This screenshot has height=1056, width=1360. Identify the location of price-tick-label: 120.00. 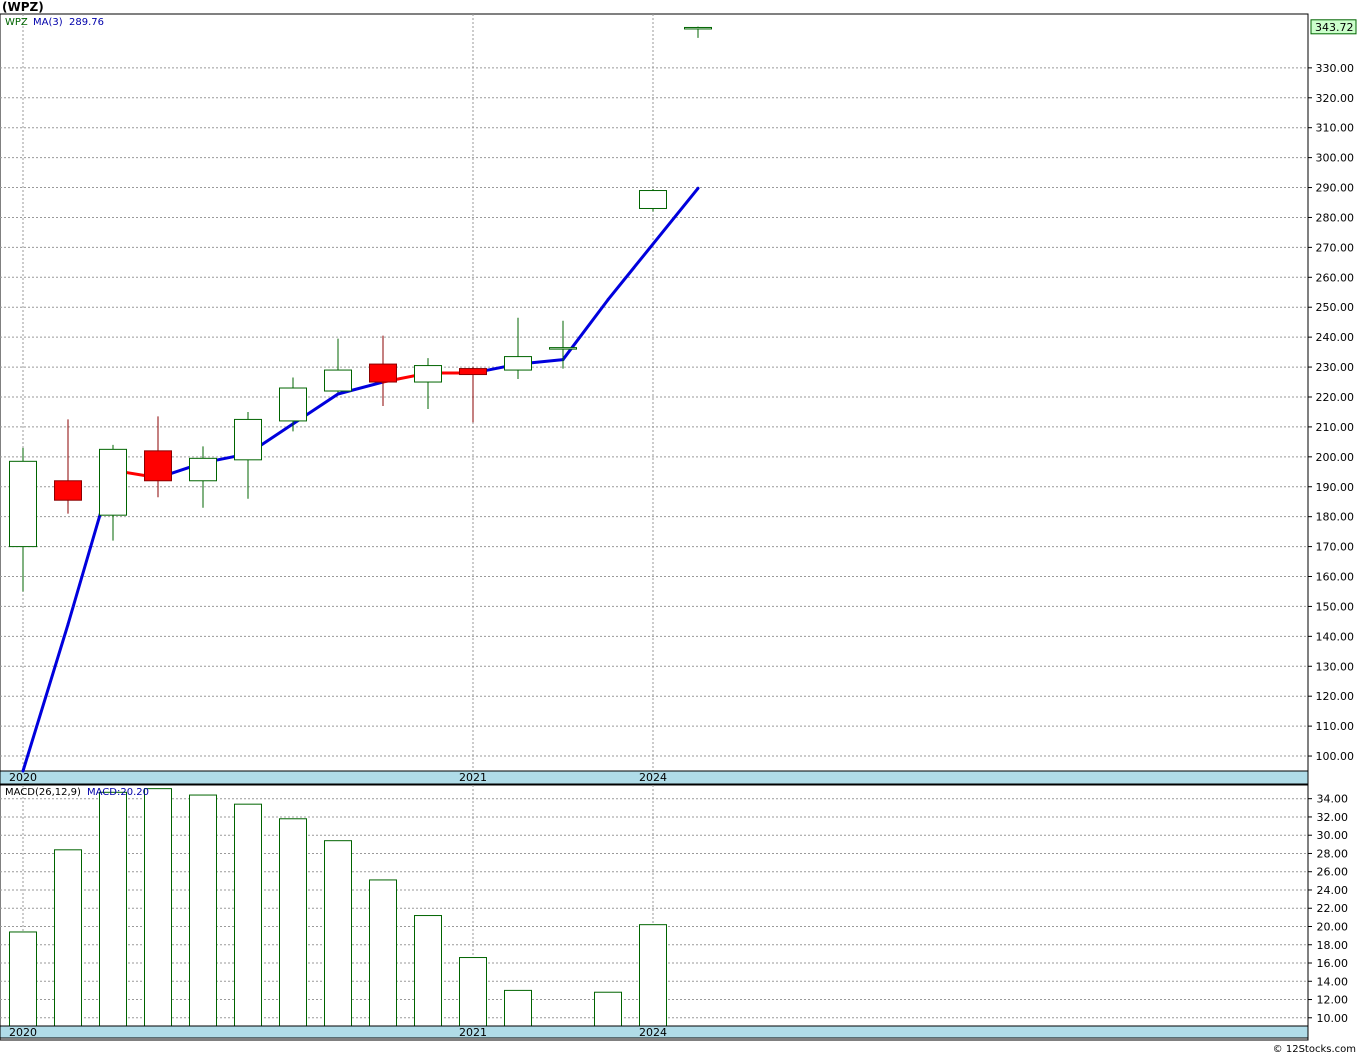
(1335, 696).